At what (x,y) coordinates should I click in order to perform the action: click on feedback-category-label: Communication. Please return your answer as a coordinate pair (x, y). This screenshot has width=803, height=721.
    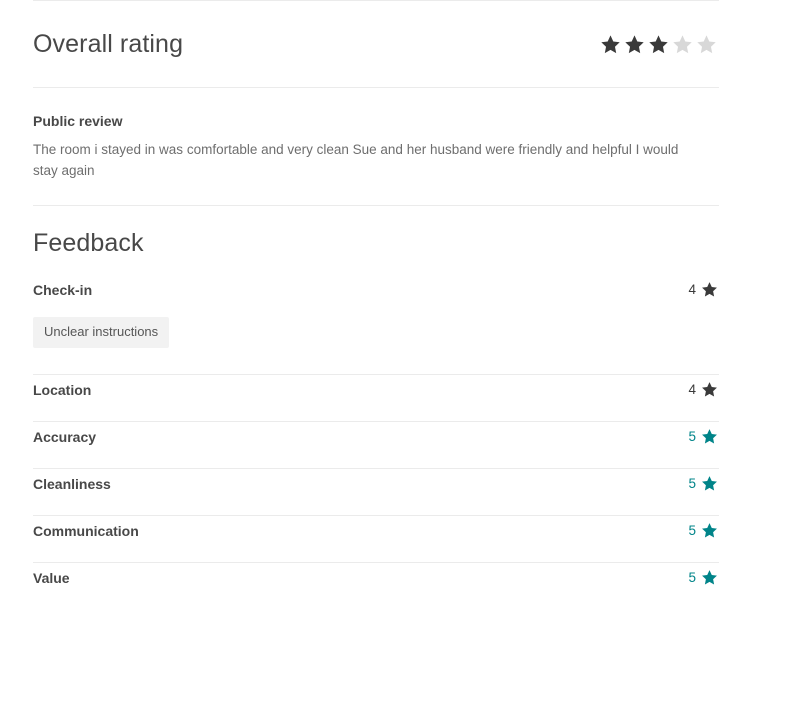
    Looking at the image, I should click on (86, 531).